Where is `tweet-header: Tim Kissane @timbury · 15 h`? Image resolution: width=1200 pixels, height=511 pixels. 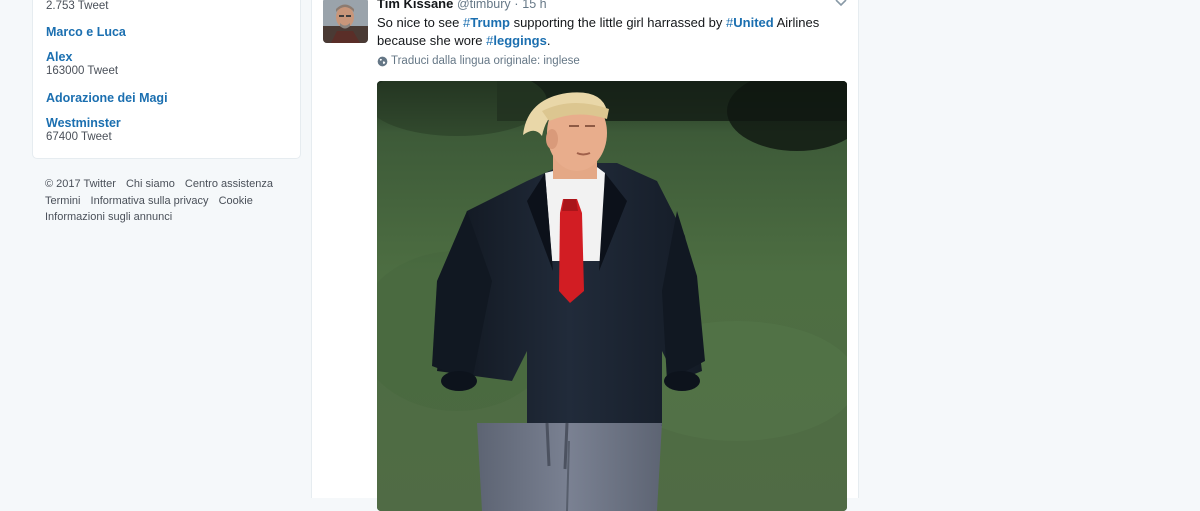 tweet-header: Tim Kissane @timbury · 15 h is located at coordinates (462, 6).